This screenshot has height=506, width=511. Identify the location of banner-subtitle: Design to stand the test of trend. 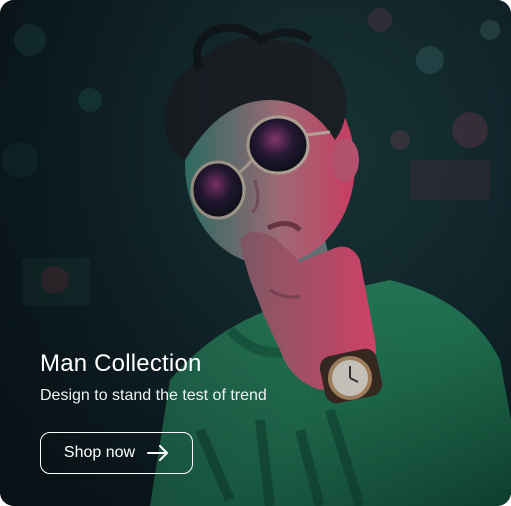
(153, 395).